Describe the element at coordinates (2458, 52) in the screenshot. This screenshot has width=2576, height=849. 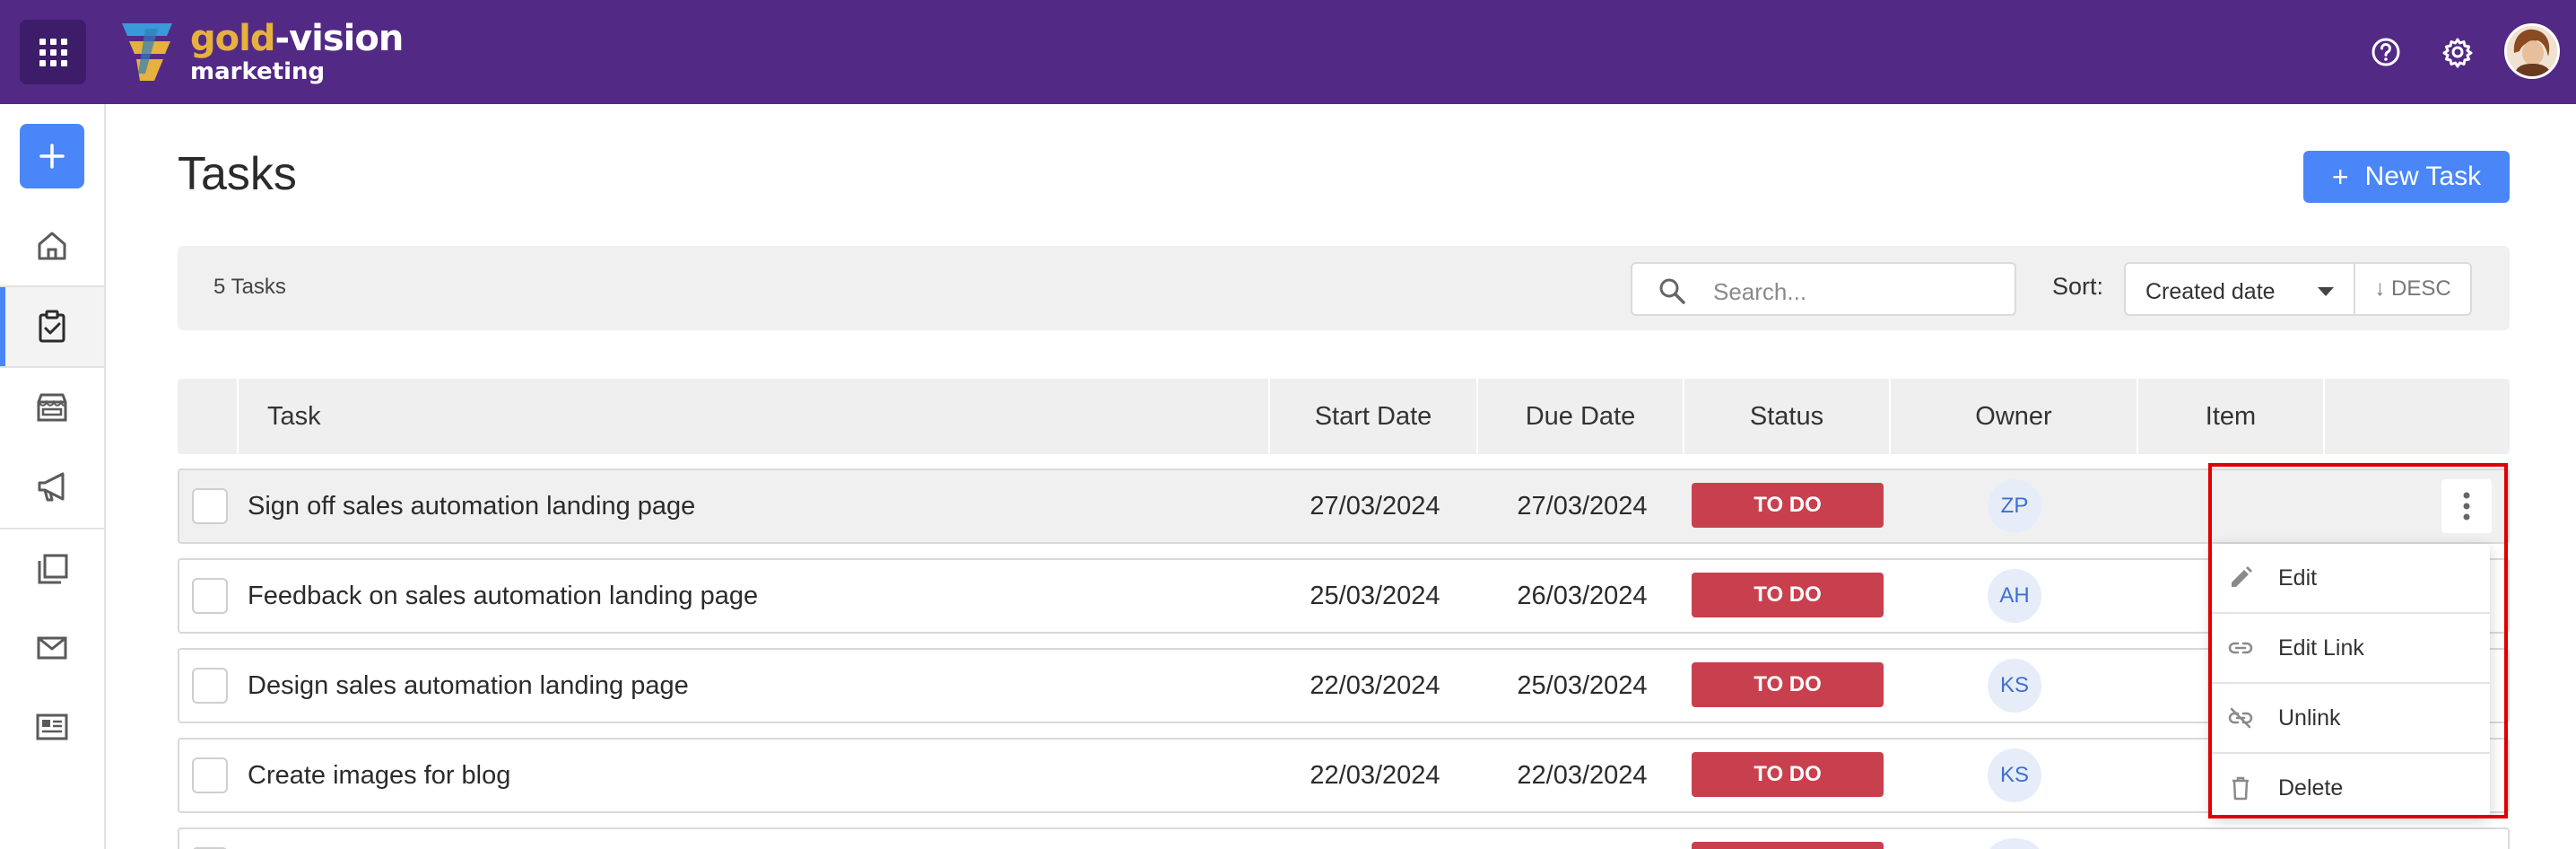
I see `settings-icon` at that location.